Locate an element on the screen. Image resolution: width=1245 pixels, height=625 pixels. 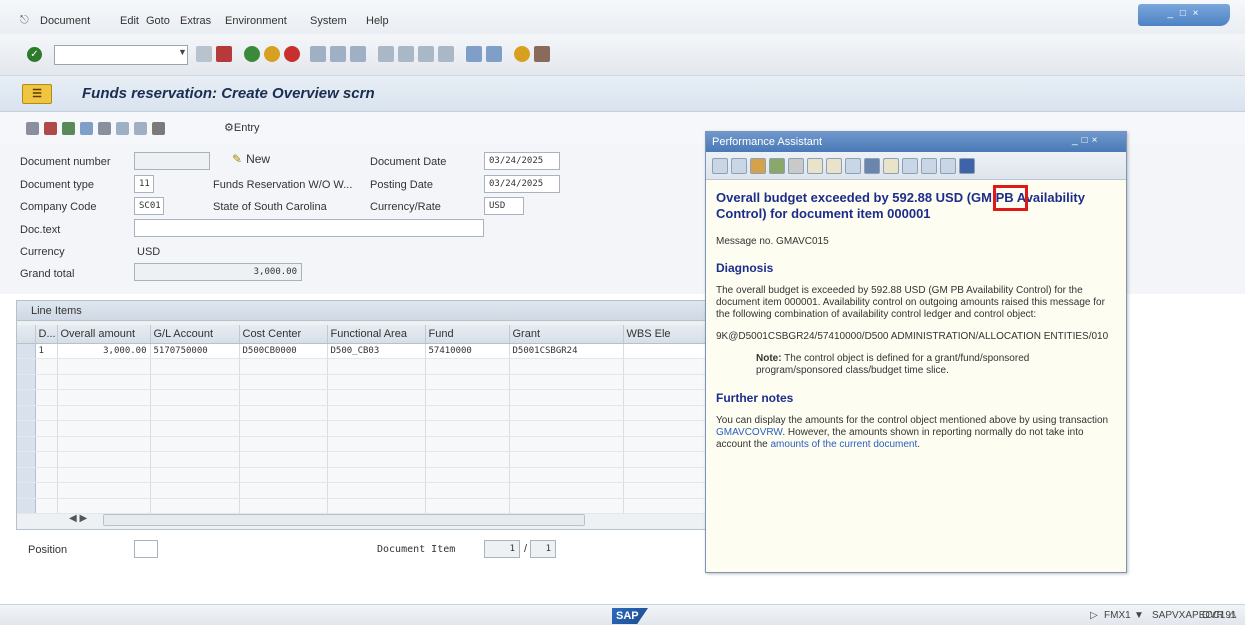
scroll-arrows-icon: ◀ ▶ is located at coordinates (78, 518).